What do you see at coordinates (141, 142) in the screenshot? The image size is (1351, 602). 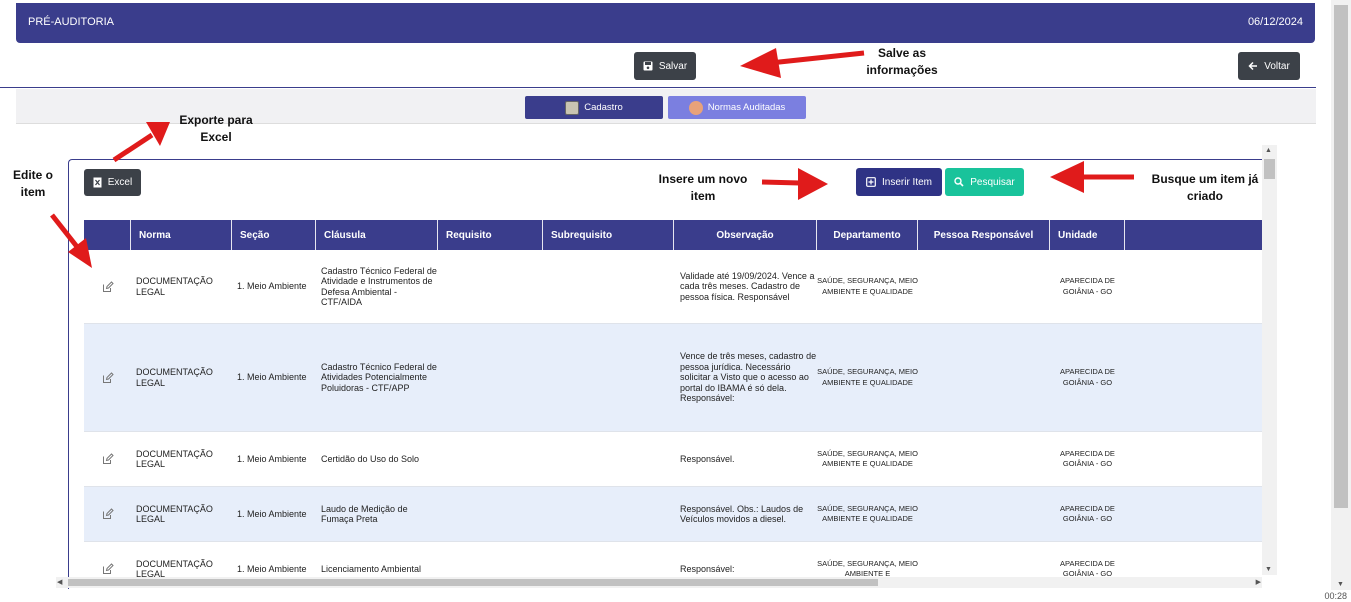 I see `arrow-to-excel-icon` at bounding box center [141, 142].